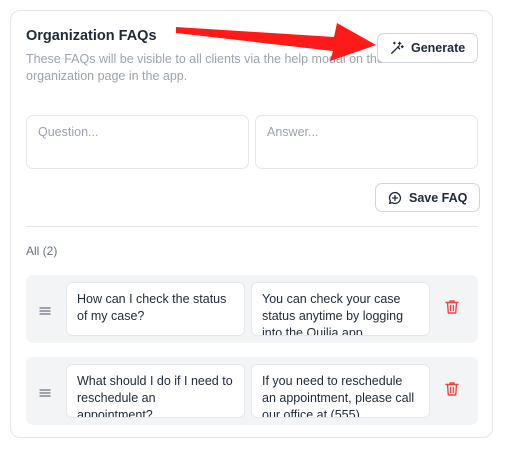  I want to click on generate-button-label: Generate, so click(438, 48).